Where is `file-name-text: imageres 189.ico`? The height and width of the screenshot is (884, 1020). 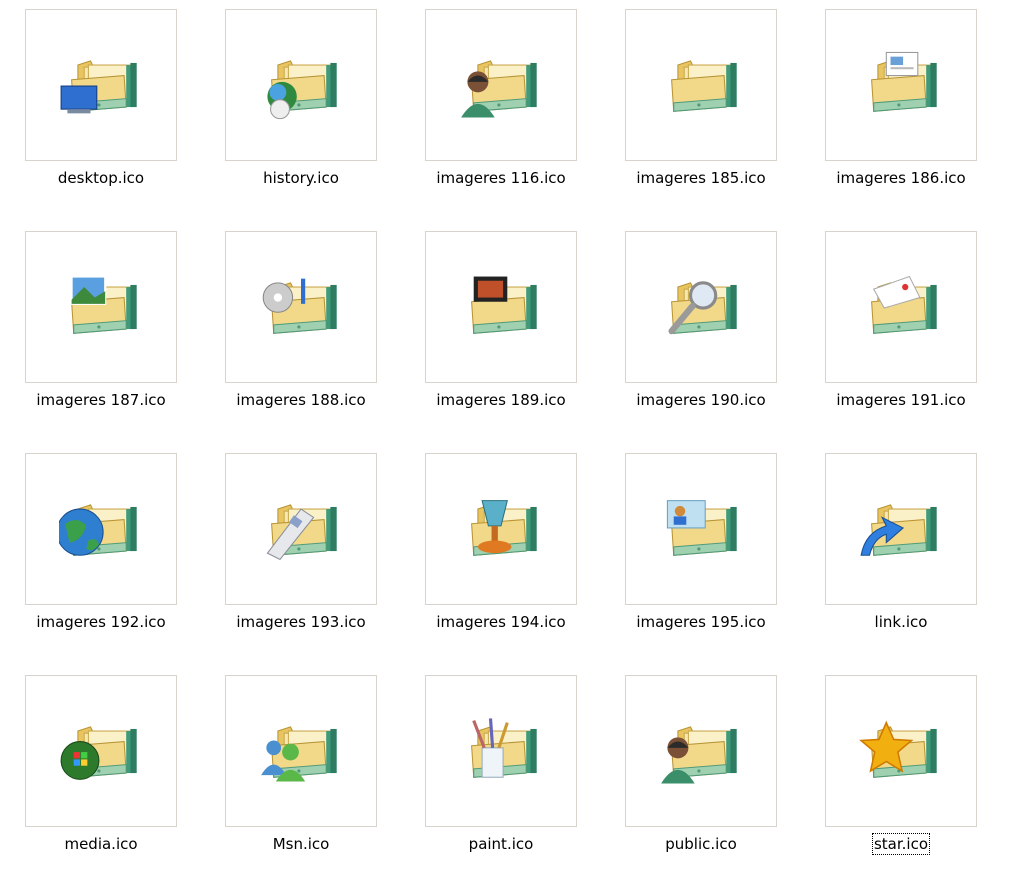 file-name-text: imageres 189.ico is located at coordinates (501, 400).